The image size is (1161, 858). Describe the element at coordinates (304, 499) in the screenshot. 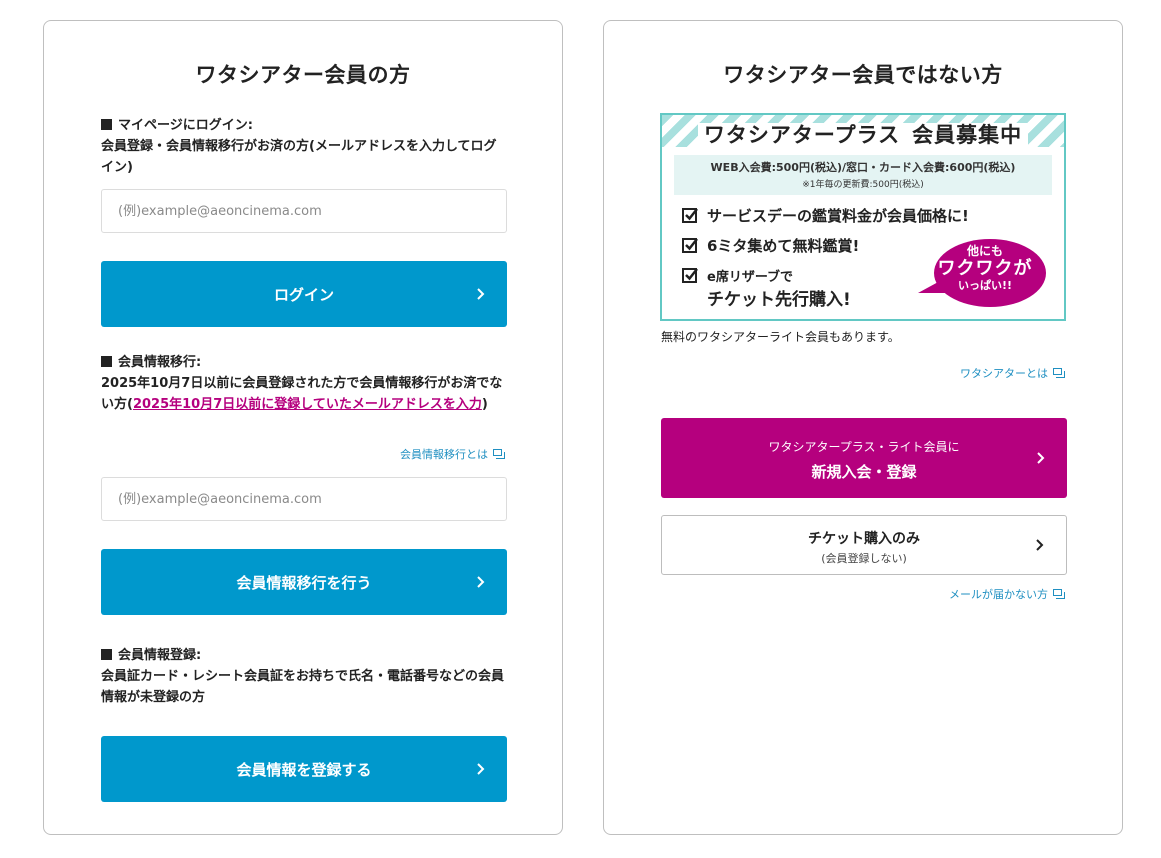

I see `migration-email-input` at that location.